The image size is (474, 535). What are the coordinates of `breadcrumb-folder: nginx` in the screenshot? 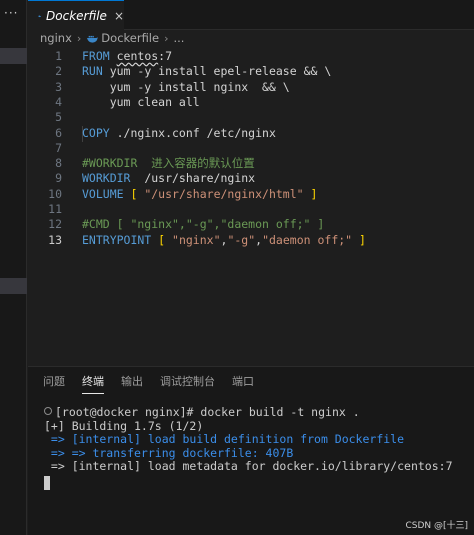 It's located at (56, 38).